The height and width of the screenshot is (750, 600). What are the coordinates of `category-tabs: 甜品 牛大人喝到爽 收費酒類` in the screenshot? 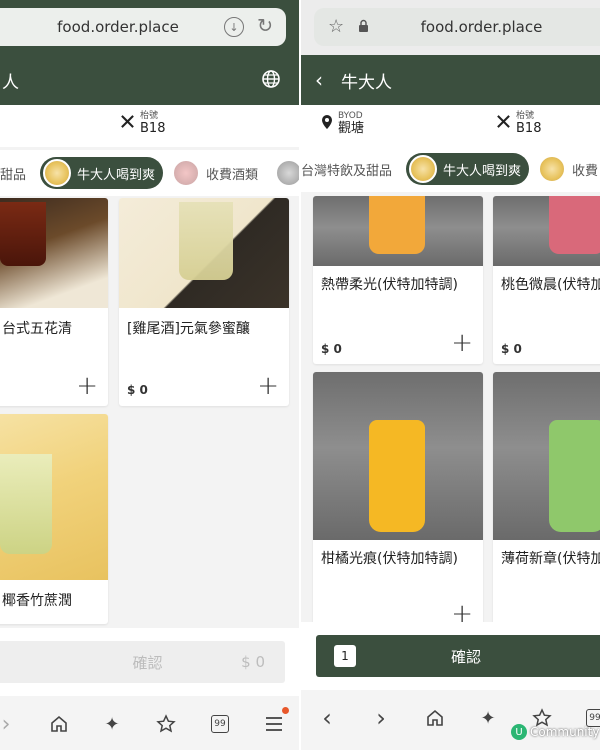 It's located at (149, 173).